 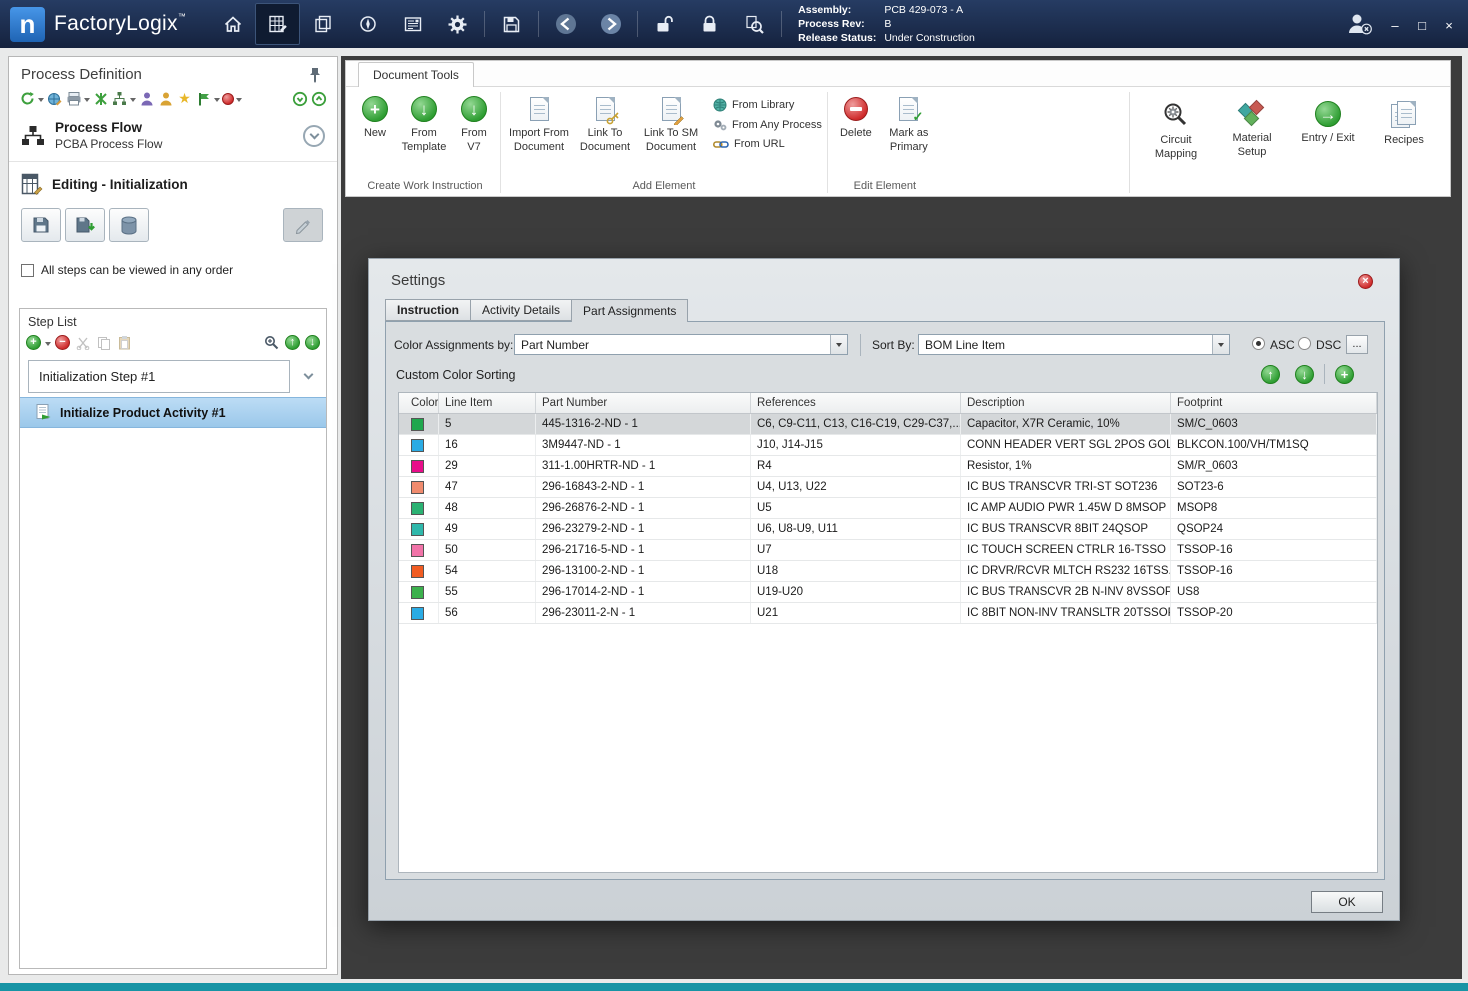 I want to click on dsc-radio, so click(x=1304, y=343).